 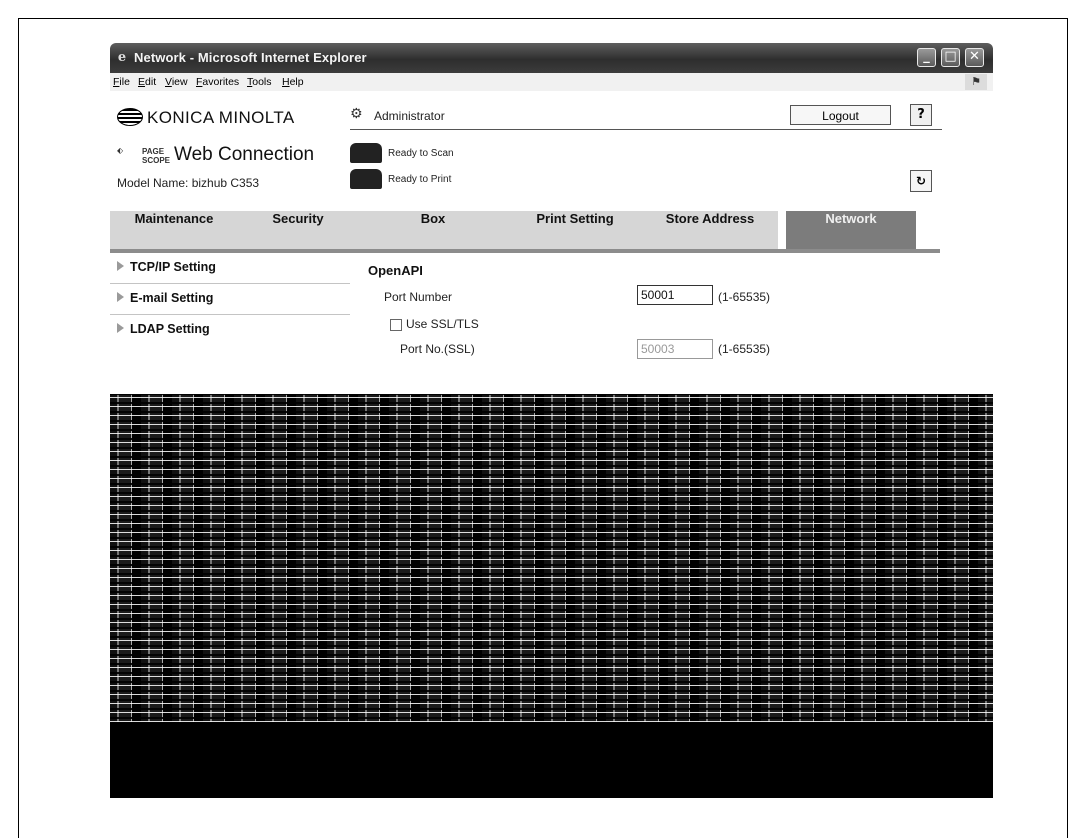 I want to click on close-button: ✕, so click(x=974, y=57).